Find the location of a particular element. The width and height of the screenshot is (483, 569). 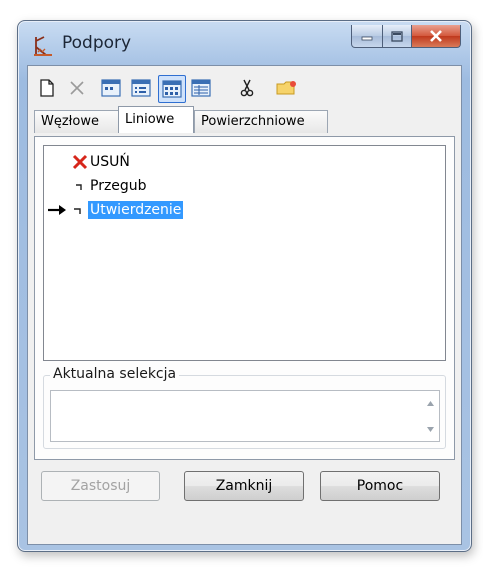

red-x-icon is located at coordinates (80, 162).